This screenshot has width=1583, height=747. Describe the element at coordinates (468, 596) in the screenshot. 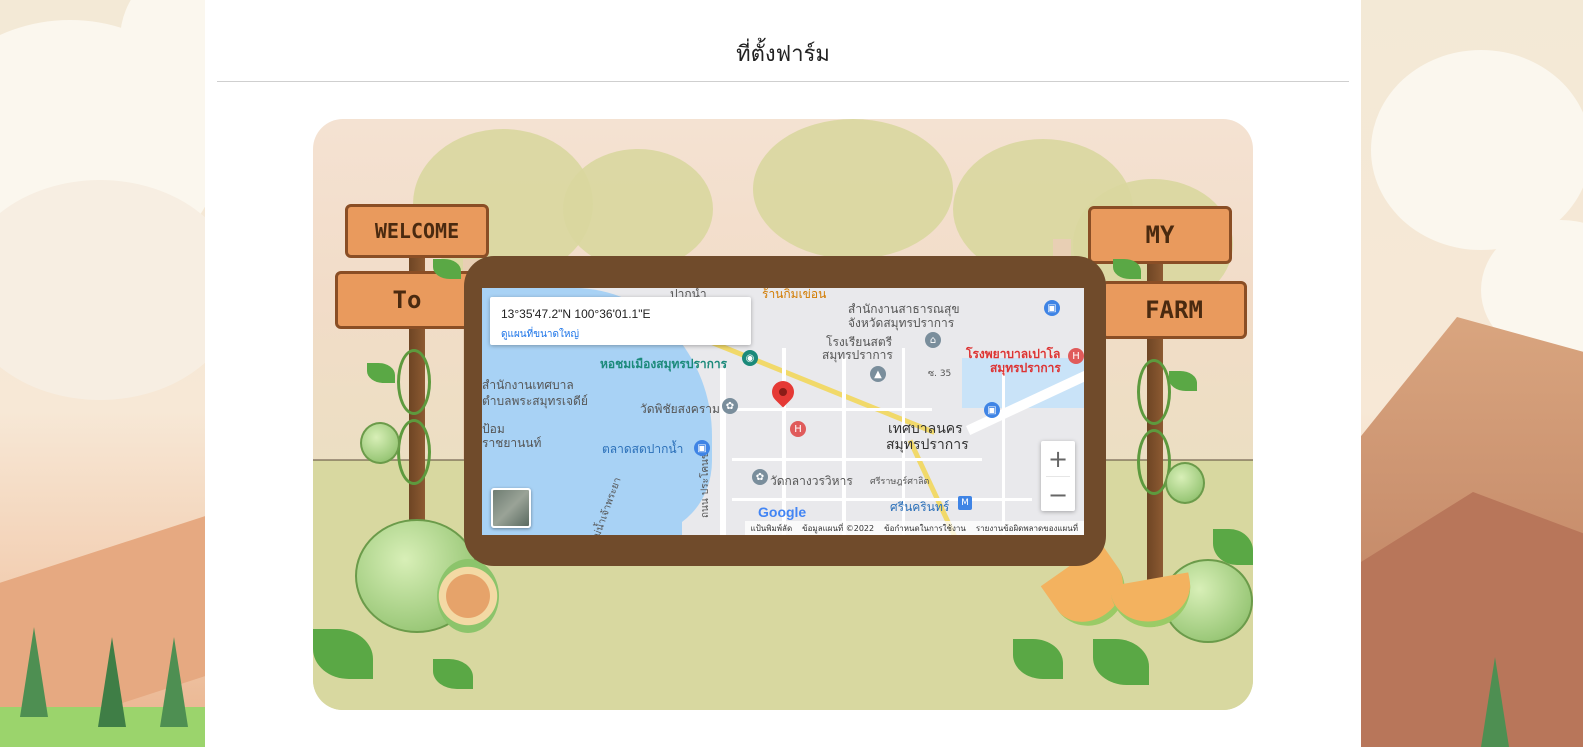

I see `melon-half` at that location.